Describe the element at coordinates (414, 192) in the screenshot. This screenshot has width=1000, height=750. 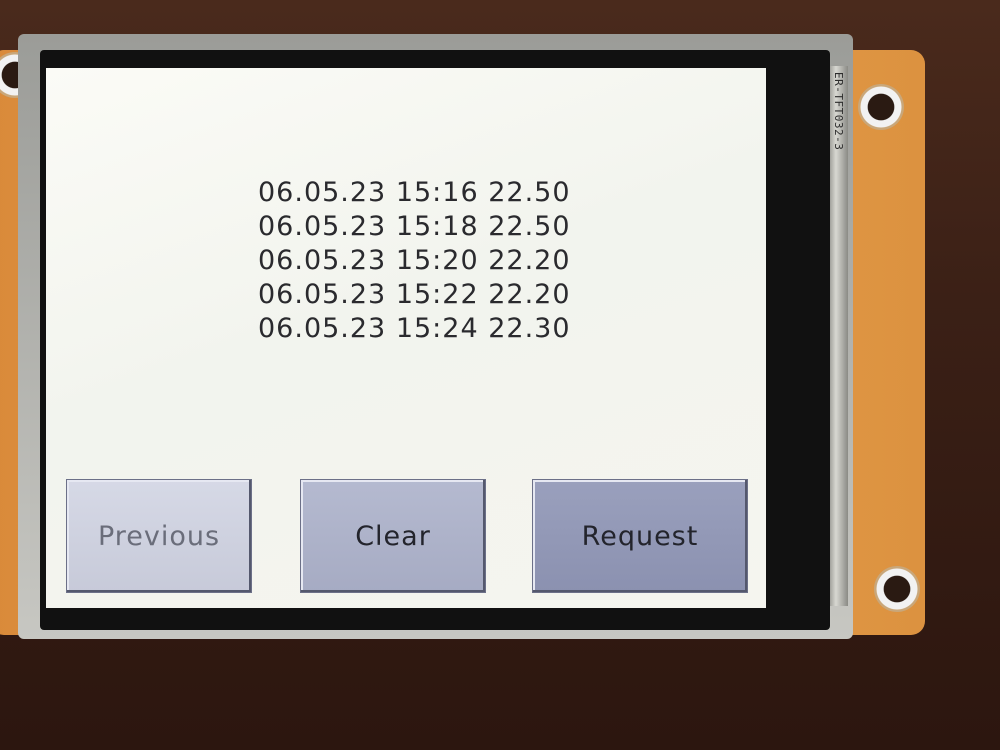
I see `log-row: 06.05.23 15:16 22.50` at that location.